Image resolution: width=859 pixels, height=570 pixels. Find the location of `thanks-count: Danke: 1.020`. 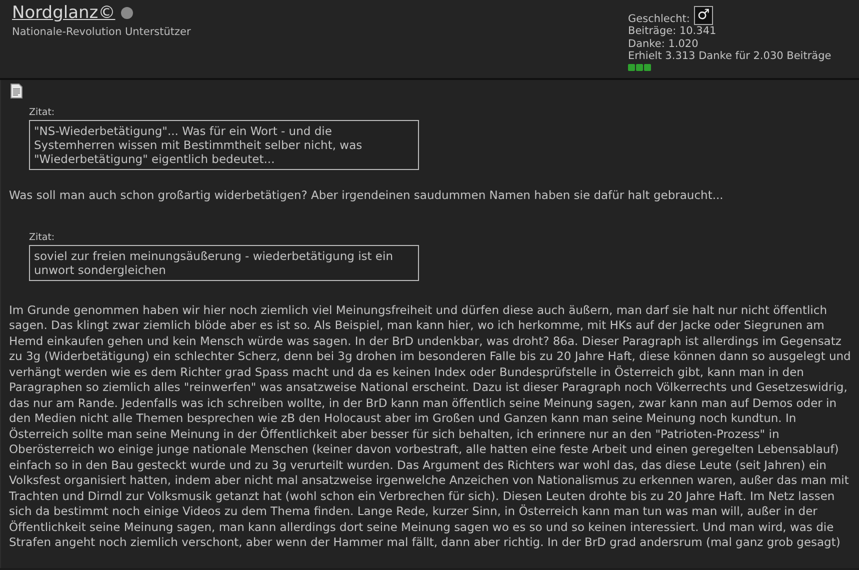

thanks-count: Danke: 1.020 is located at coordinates (664, 44).